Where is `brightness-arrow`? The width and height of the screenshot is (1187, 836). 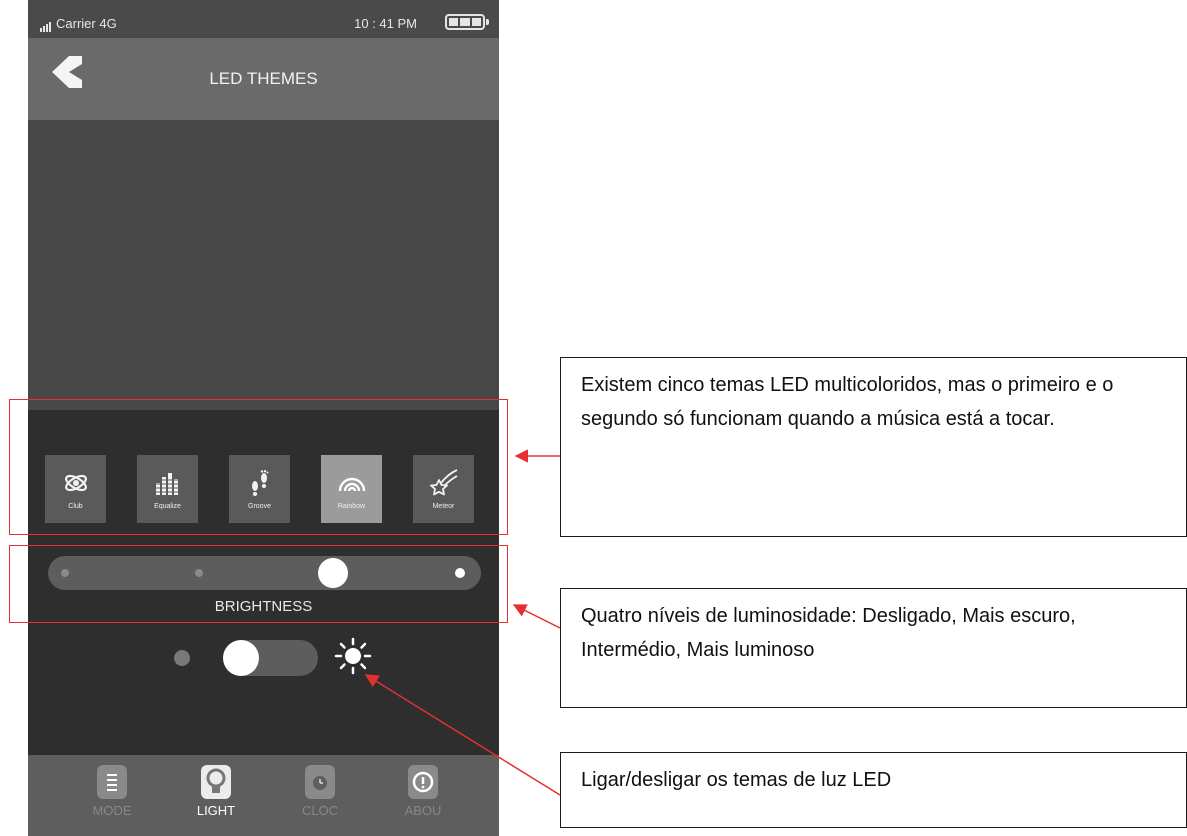 brightness-arrow is located at coordinates (536, 616).